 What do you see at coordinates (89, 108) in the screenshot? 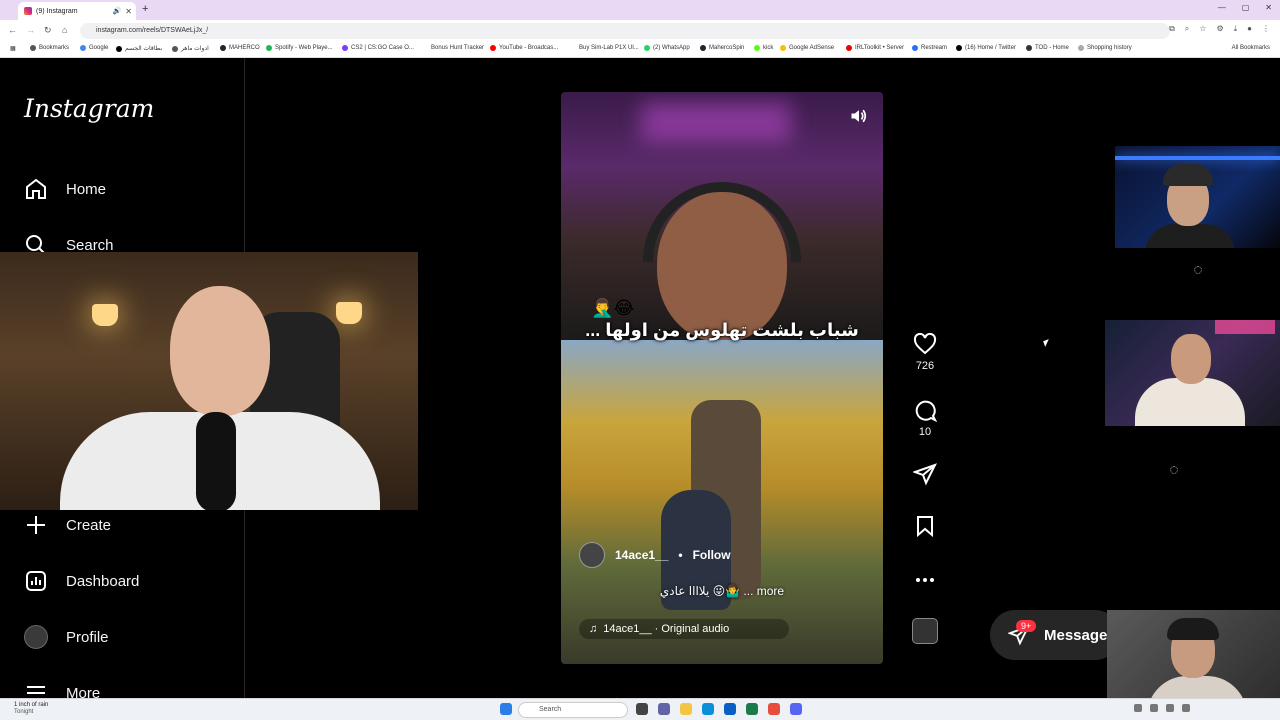
I see `instagram-logo: Instagram` at bounding box center [89, 108].